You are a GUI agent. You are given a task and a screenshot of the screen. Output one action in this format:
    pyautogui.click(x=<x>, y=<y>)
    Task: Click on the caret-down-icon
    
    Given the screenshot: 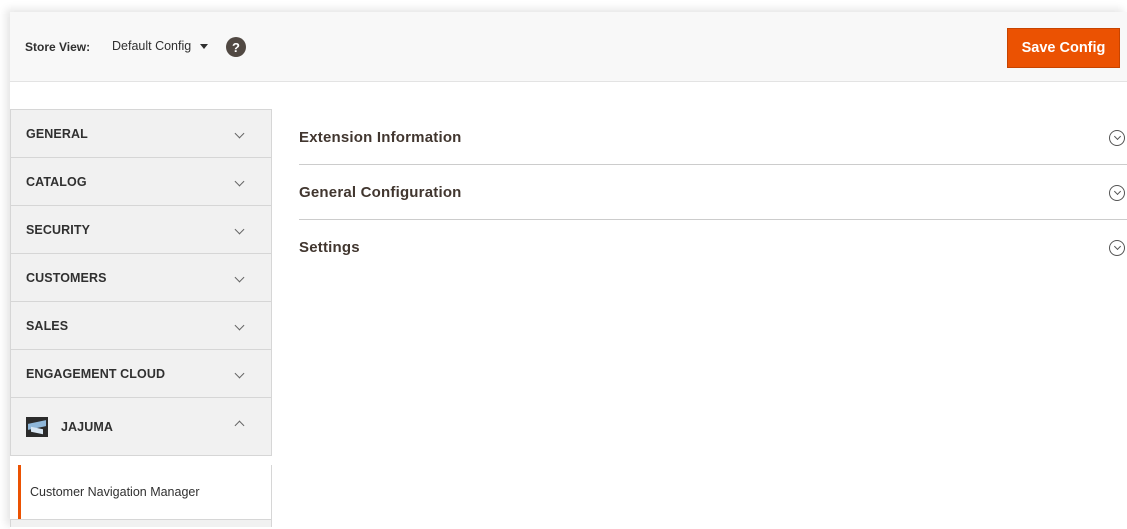 What is the action you would take?
    pyautogui.click(x=204, y=46)
    